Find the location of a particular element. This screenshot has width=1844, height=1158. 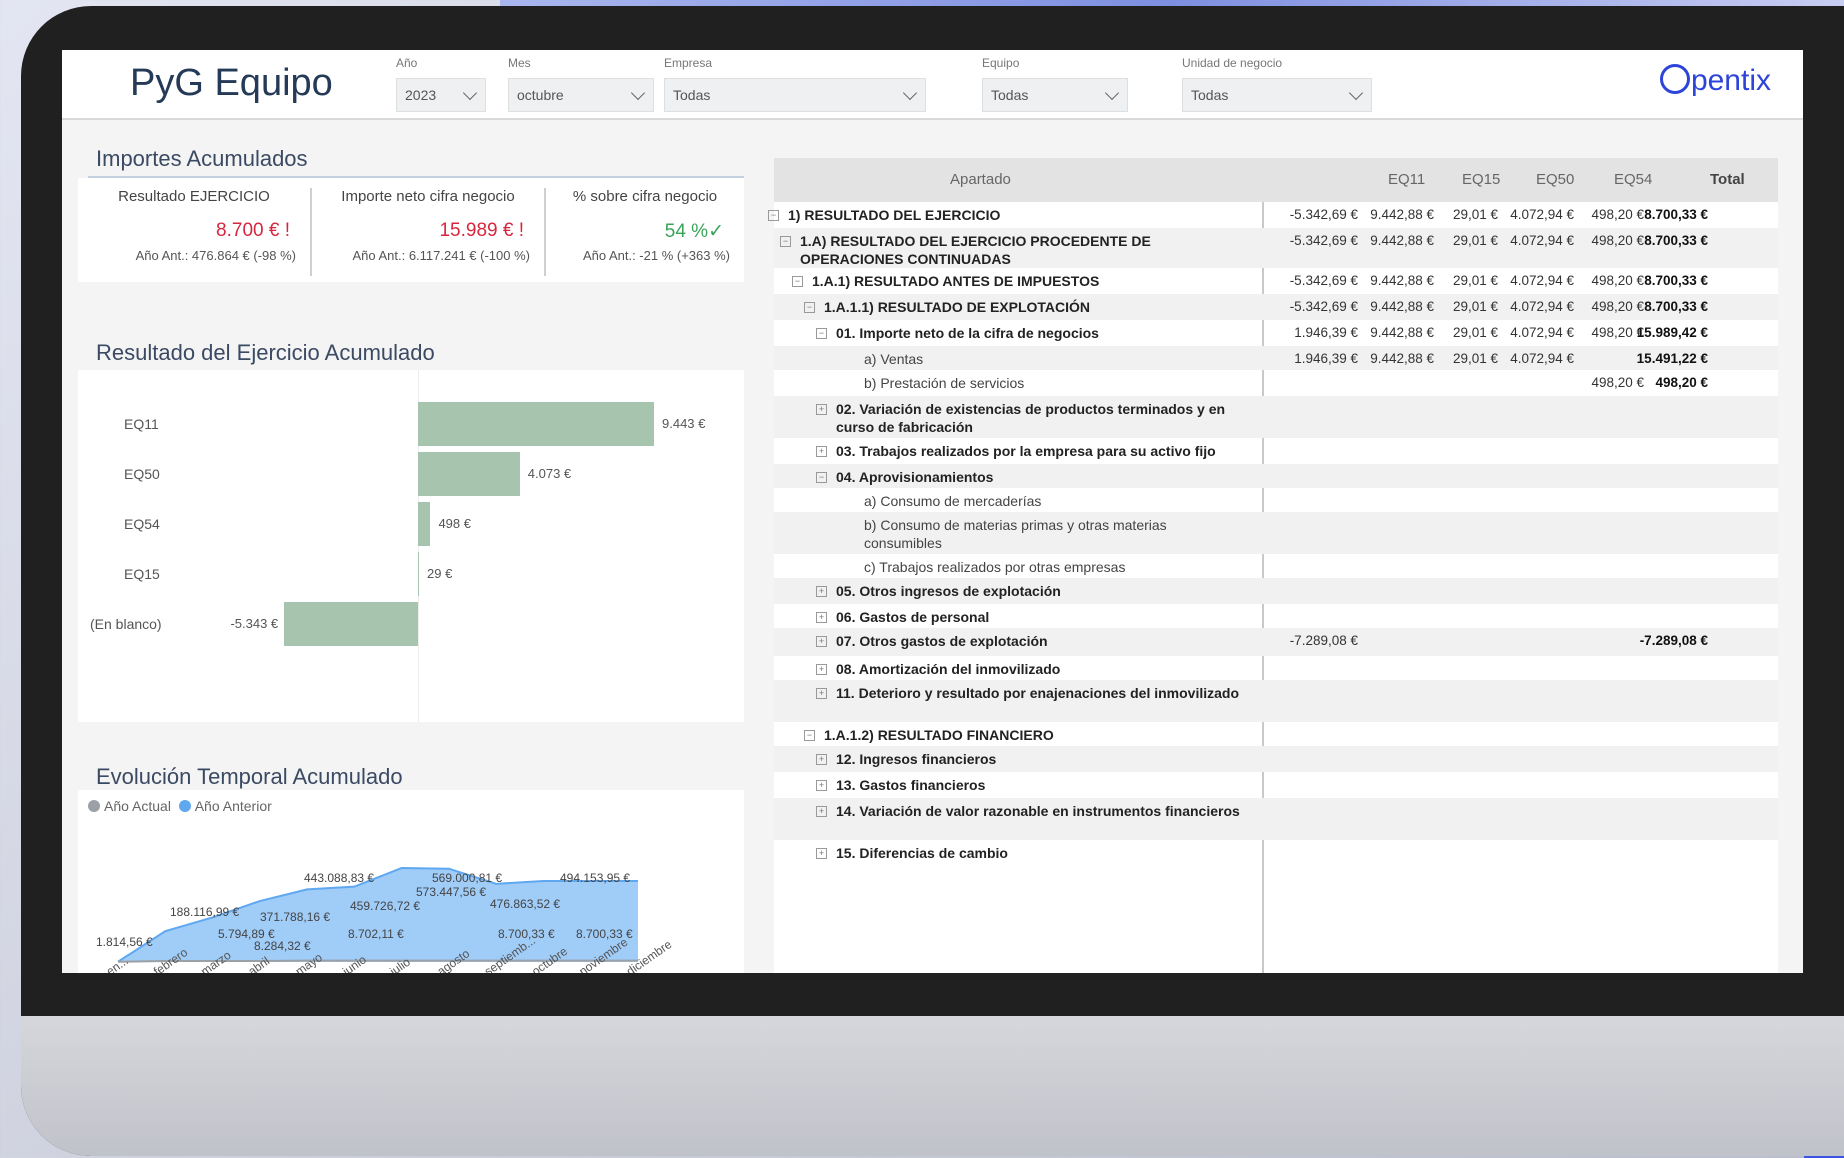

table-row: a) Consumo de mercaderías is located at coordinates (1276, 500).